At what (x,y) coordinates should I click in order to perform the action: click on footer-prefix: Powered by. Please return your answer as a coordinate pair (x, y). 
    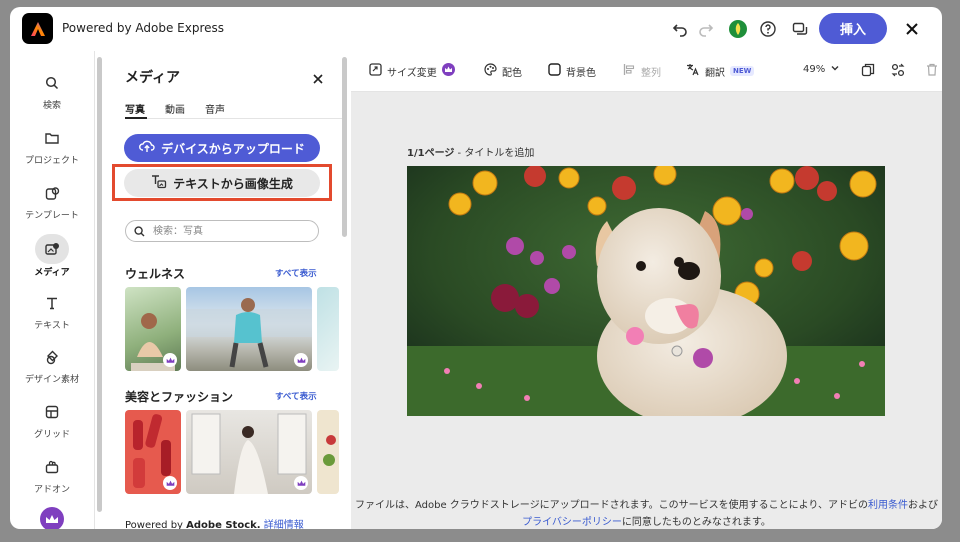
    Looking at the image, I should click on (154, 524).